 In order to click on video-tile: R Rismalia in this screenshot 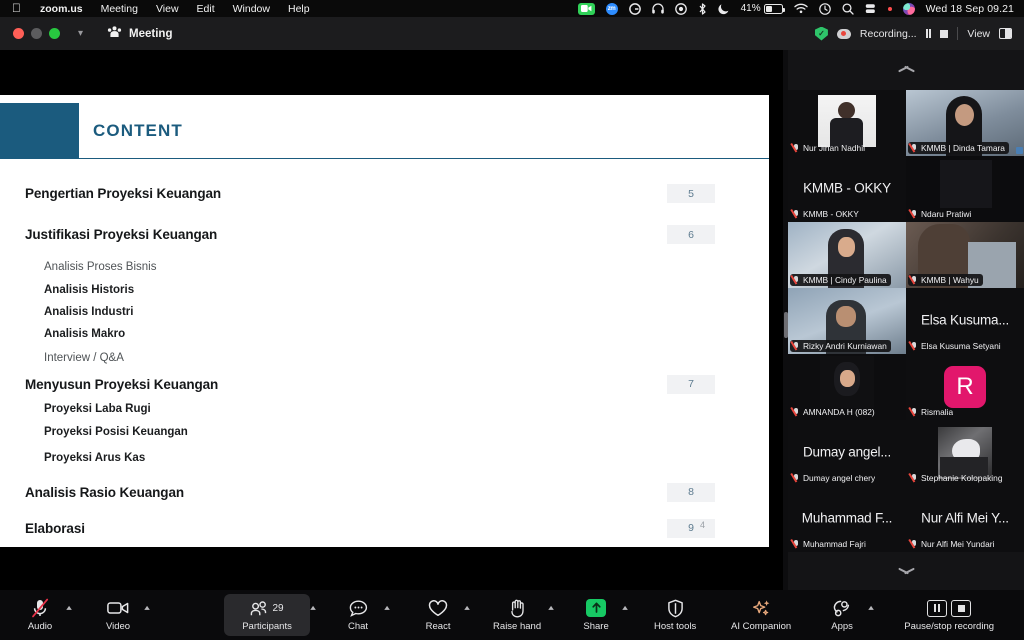, I will do `click(965, 387)`.